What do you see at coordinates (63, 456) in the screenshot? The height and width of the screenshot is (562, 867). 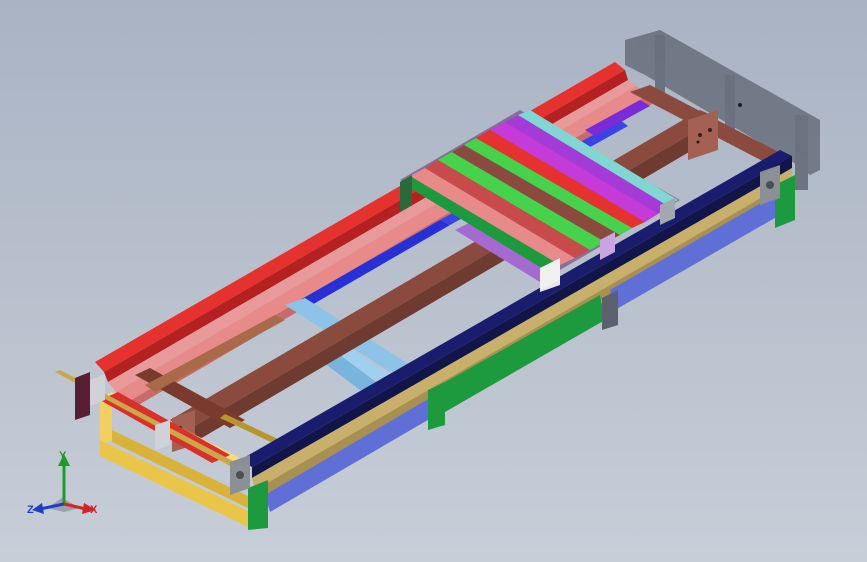 I see `triad-y-label: Y` at bounding box center [63, 456].